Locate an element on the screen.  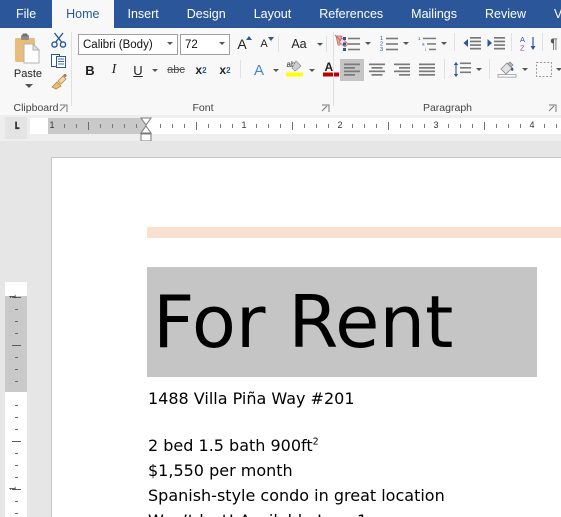
line-spacing-caret is located at coordinates (478, 69).